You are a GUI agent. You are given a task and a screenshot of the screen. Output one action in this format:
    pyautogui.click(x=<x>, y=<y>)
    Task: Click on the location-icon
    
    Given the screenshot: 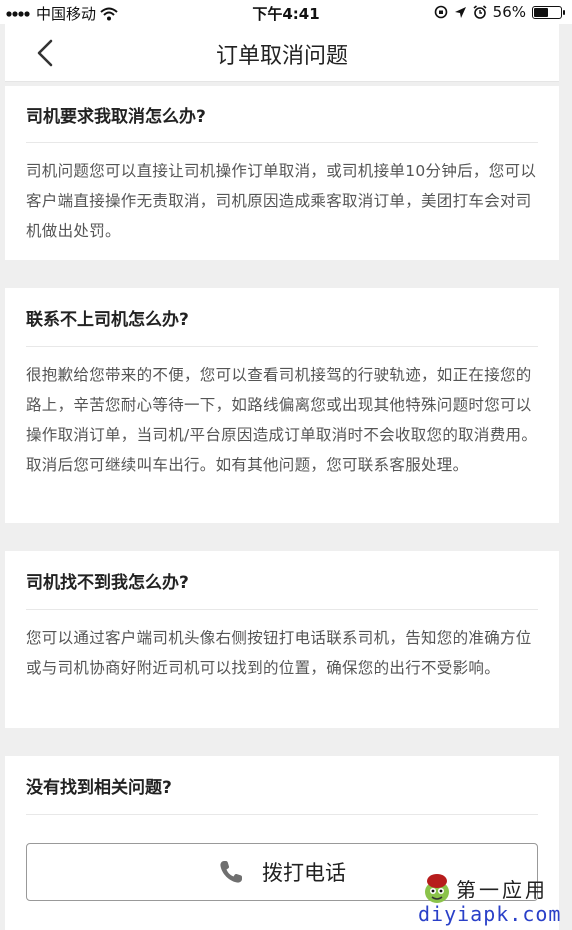 What is the action you would take?
    pyautogui.click(x=460, y=12)
    